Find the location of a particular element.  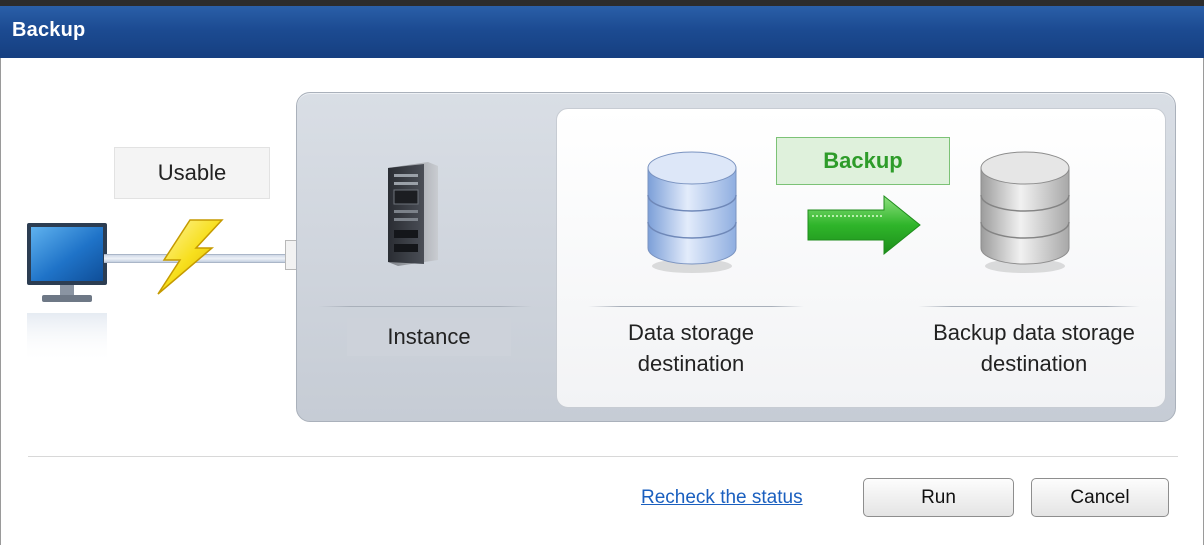

data-storage-divider is located at coordinates (696, 306).